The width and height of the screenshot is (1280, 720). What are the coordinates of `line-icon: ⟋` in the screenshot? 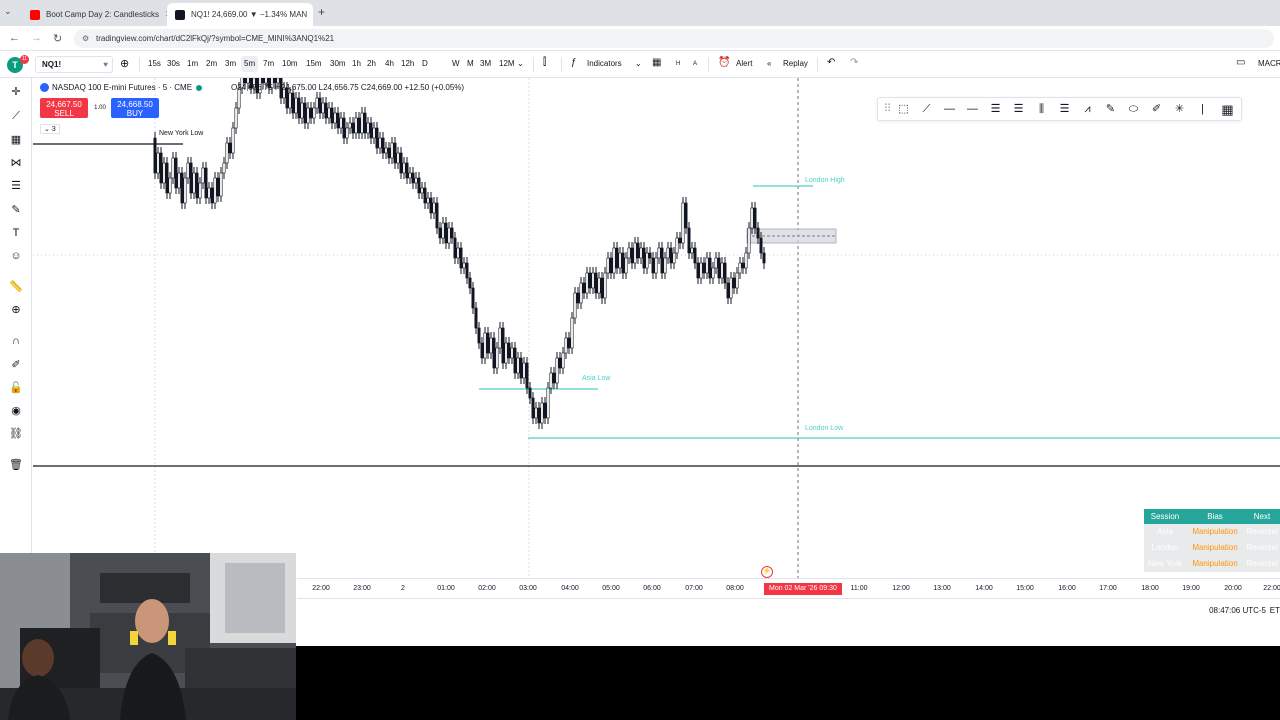 It's located at (926, 109).